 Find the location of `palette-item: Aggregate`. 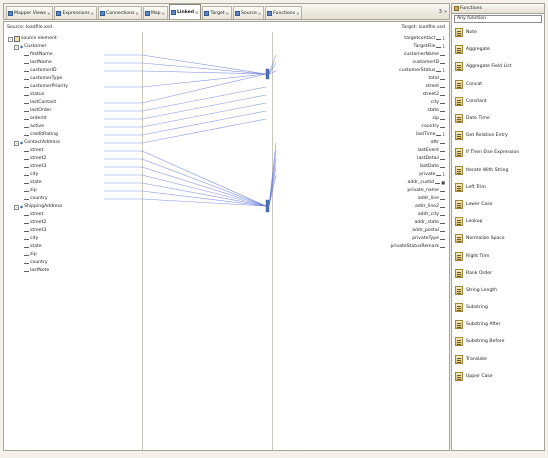

palette-item: Aggregate is located at coordinates (498, 49).